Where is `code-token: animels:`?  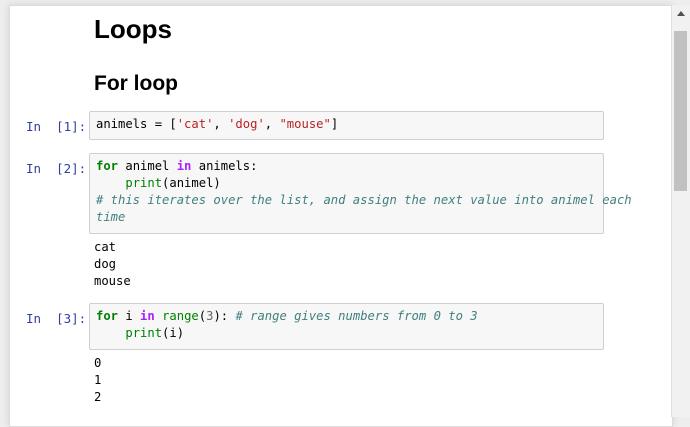
code-token: animels: is located at coordinates (224, 166).